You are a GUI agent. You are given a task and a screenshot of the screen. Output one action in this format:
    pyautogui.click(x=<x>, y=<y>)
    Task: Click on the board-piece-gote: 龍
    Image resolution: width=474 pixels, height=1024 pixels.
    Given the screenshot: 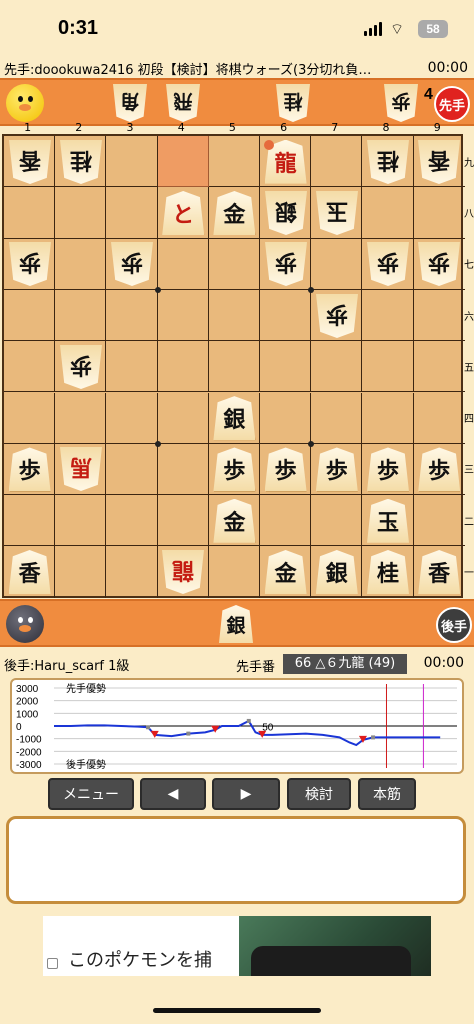 What is the action you would take?
    pyautogui.click(x=183, y=572)
    